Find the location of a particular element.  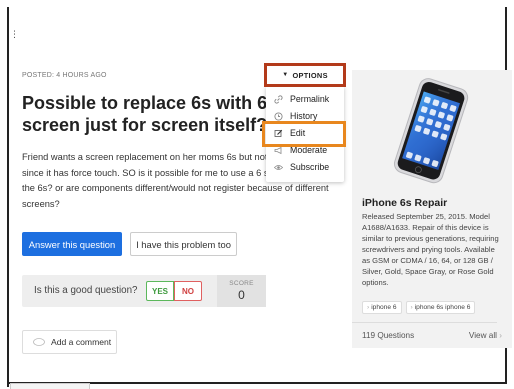

edit-highlight-box is located at coordinates (304, 134).